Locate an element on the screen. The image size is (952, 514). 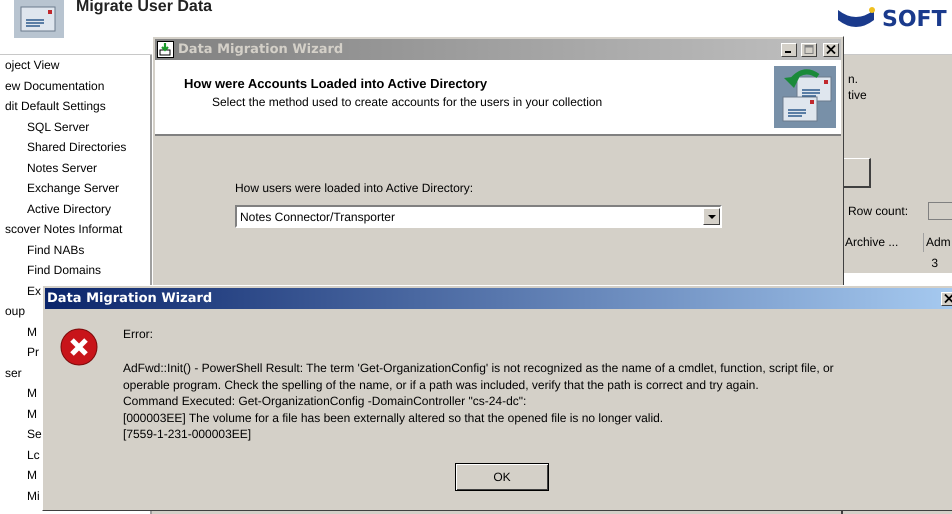
sidebar-item: Exchange Server is located at coordinates (75, 188).